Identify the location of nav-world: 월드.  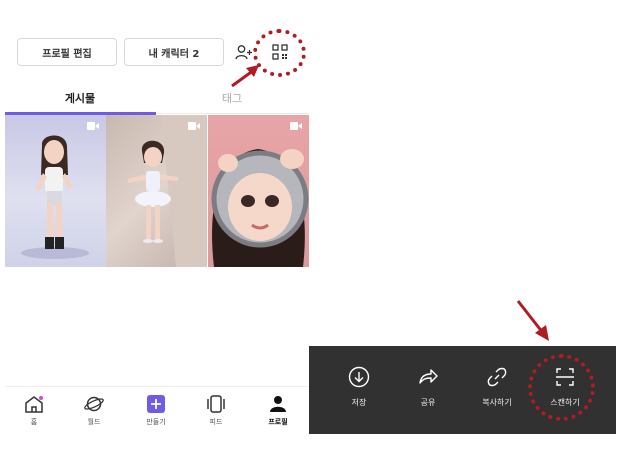
(94, 411).